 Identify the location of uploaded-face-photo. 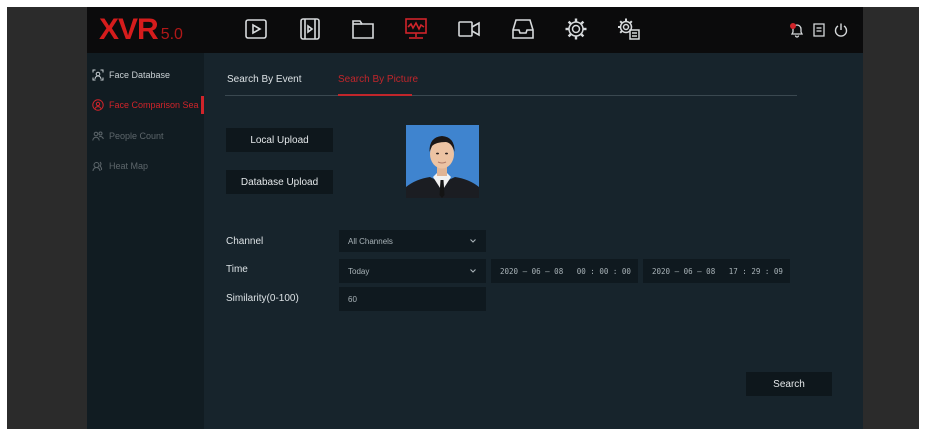
(442, 161).